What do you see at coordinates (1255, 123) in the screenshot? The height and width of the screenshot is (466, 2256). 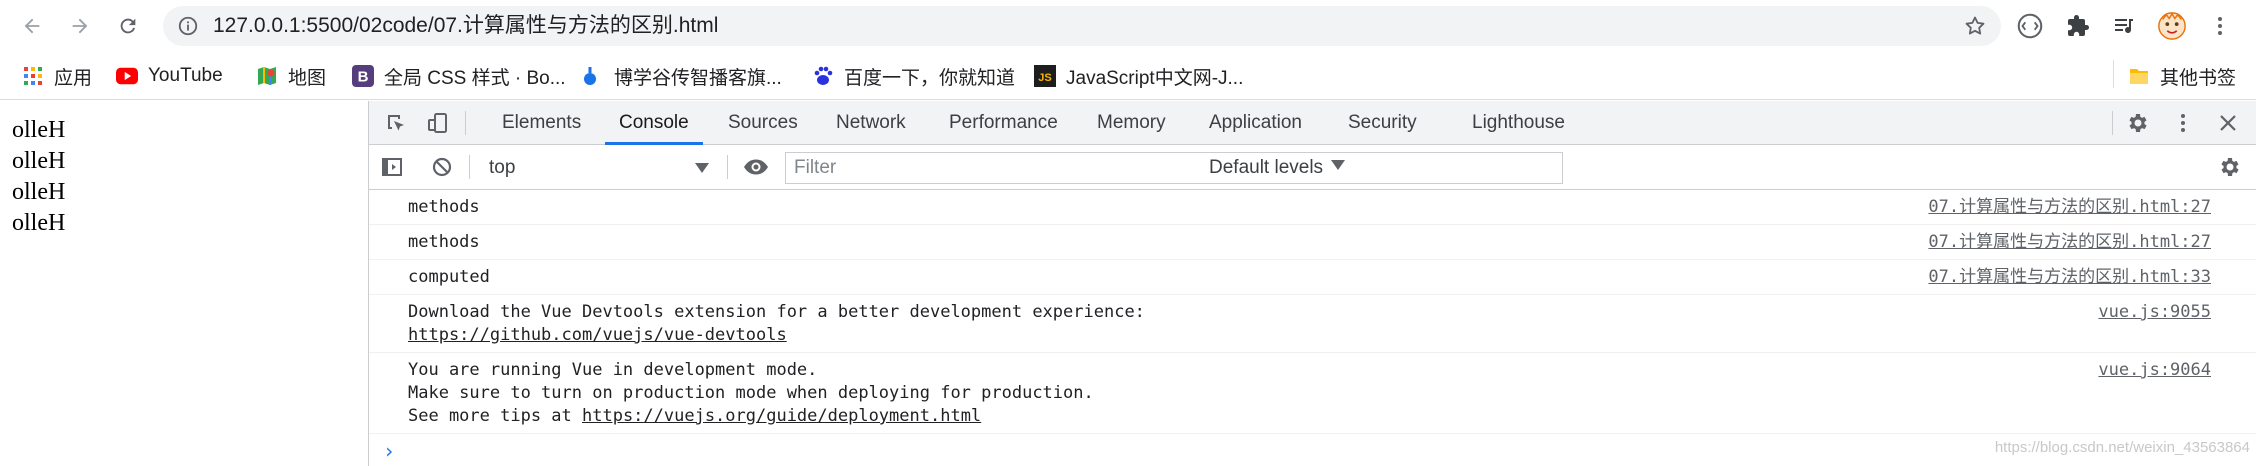 I see `tab-application: Application` at bounding box center [1255, 123].